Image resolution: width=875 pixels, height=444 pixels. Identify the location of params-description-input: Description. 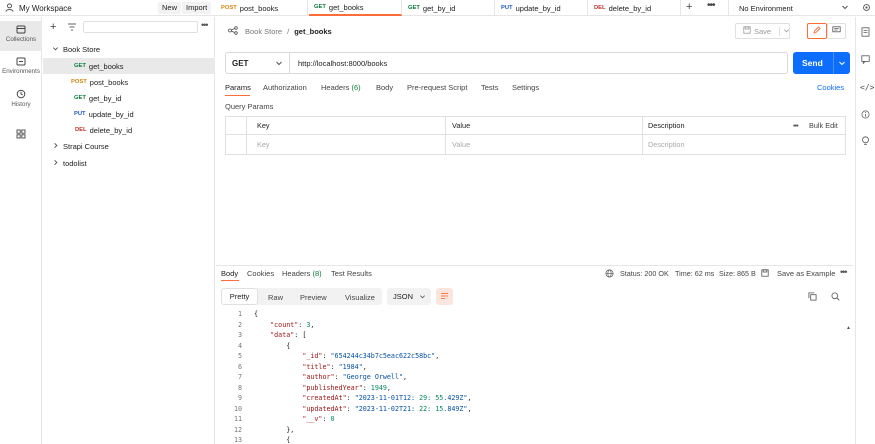
(744, 145).